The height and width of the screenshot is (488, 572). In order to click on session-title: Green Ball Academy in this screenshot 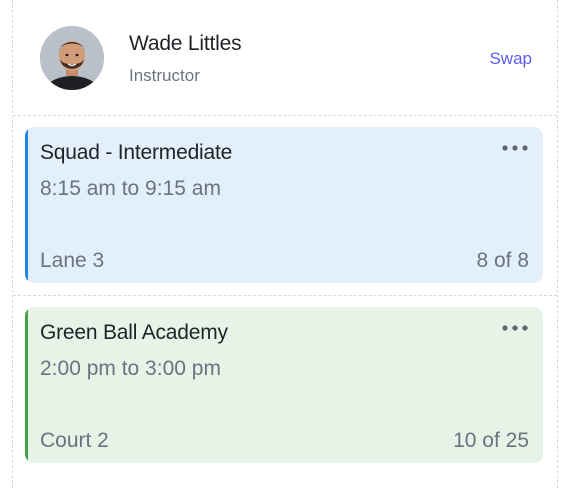, I will do `click(134, 332)`.